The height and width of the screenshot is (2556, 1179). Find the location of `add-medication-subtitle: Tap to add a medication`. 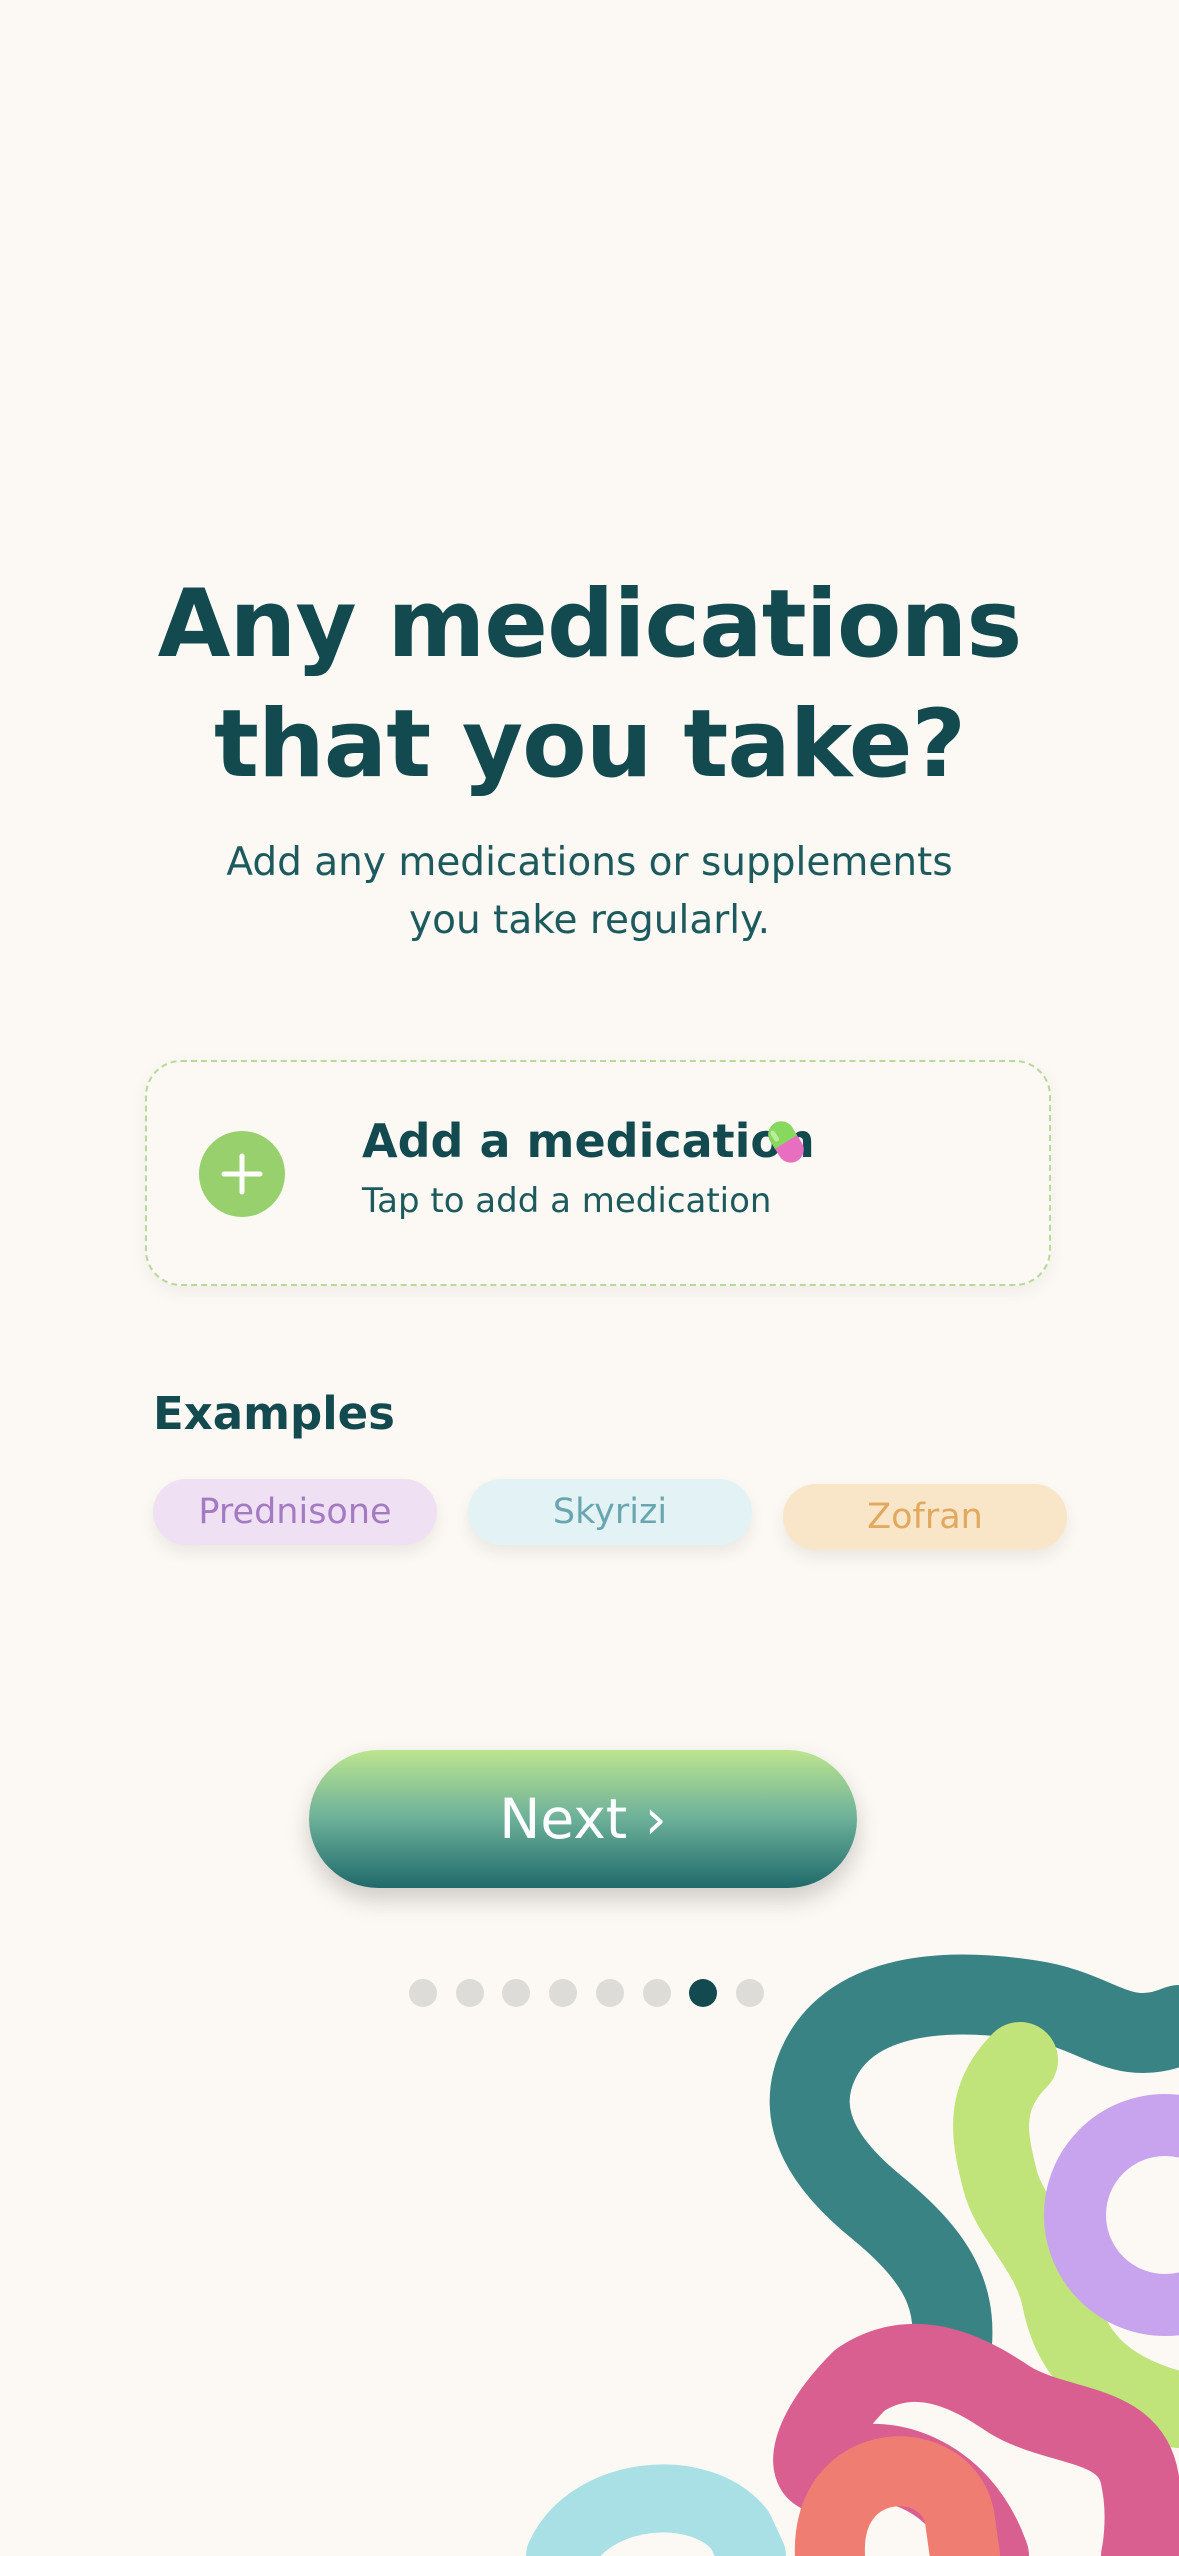

add-medication-subtitle: Tap to add a medication is located at coordinates (567, 1201).